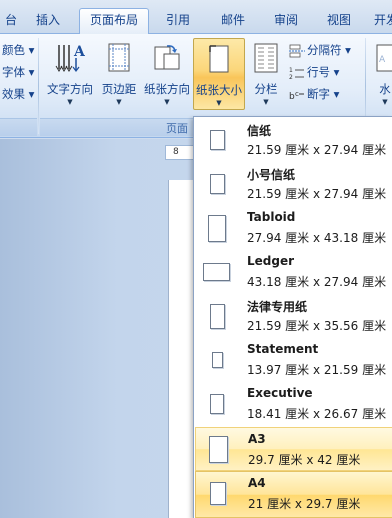 The image size is (392, 518). Describe the element at coordinates (271, 175) in the screenshot. I see `paper-size-name: 小号信纸` at that location.